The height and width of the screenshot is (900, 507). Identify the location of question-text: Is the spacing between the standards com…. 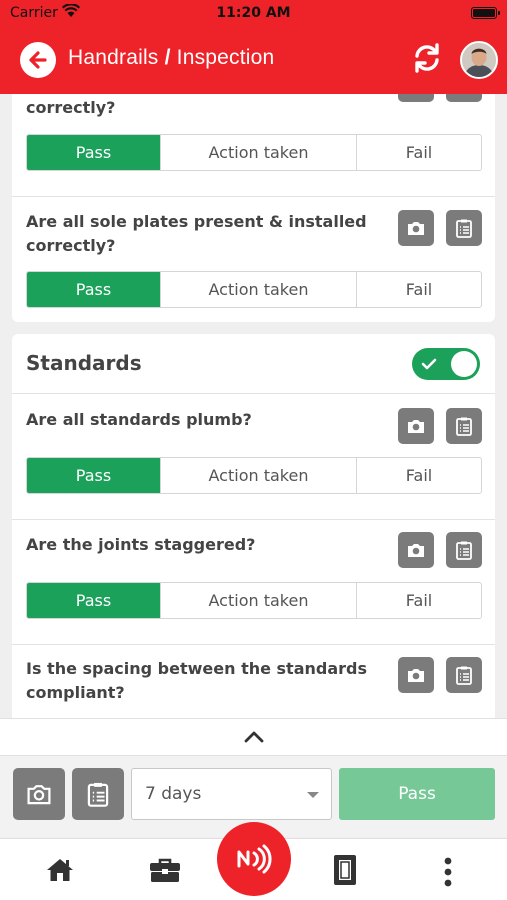
(196, 680).